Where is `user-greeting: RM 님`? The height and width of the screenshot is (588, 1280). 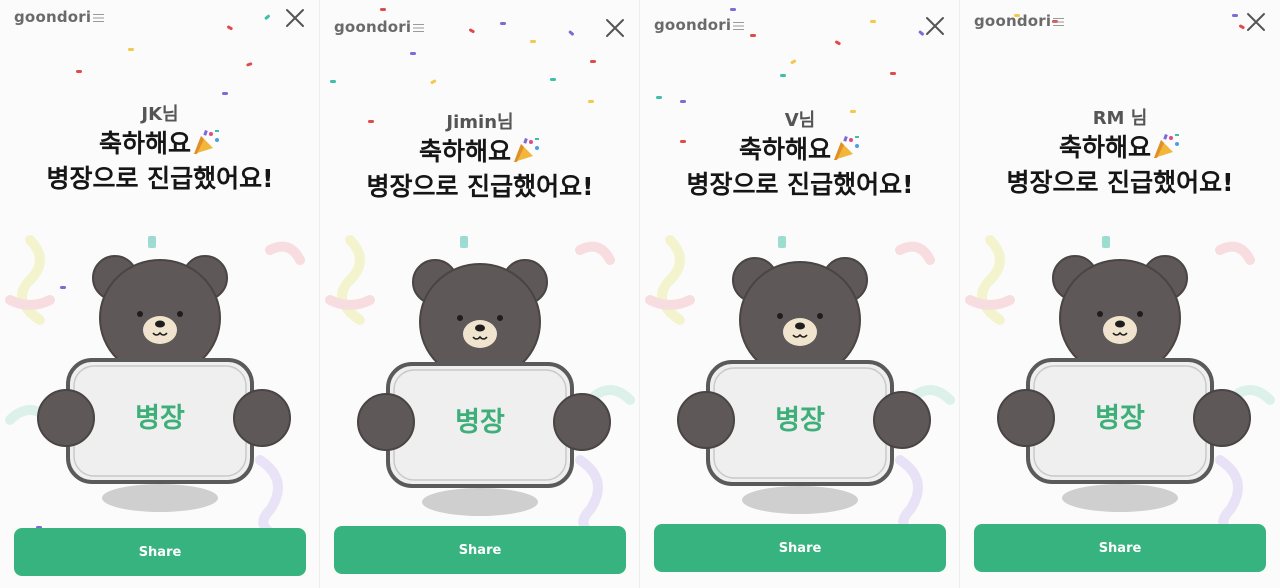 user-greeting: RM 님 is located at coordinates (1120, 118).